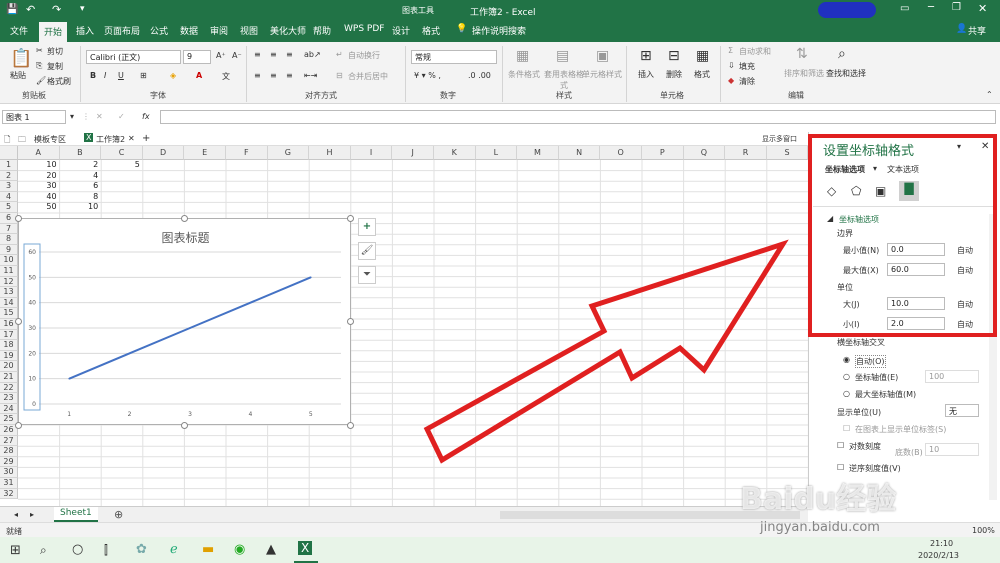  What do you see at coordinates (159, 30) in the screenshot?
I see `tab-formulas: 公式` at bounding box center [159, 30].